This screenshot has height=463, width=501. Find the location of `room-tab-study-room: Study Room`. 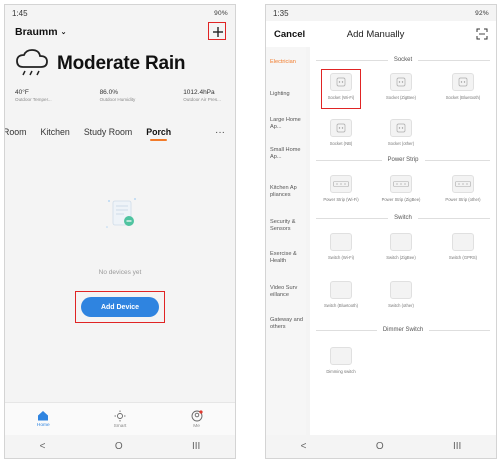

room-tab-study-room: Study Room is located at coordinates (108, 132).